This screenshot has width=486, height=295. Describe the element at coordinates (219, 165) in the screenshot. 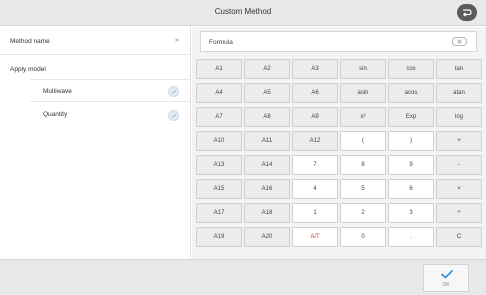

I see `key-a13: A13` at that location.